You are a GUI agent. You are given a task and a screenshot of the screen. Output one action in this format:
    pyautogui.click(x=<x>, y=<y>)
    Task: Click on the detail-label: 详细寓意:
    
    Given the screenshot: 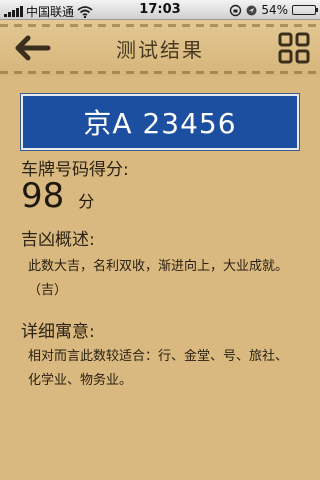 What is the action you would take?
    pyautogui.click(x=58, y=332)
    